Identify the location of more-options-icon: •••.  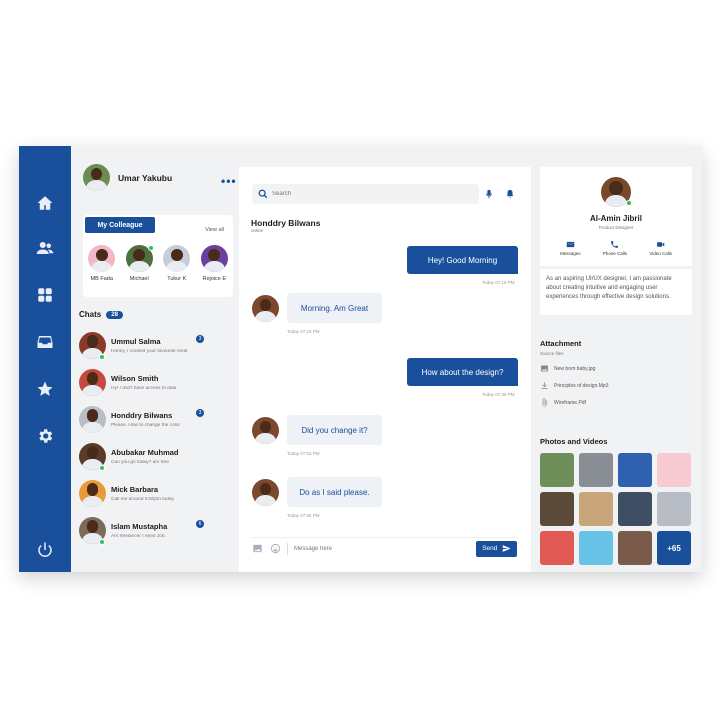
(229, 181).